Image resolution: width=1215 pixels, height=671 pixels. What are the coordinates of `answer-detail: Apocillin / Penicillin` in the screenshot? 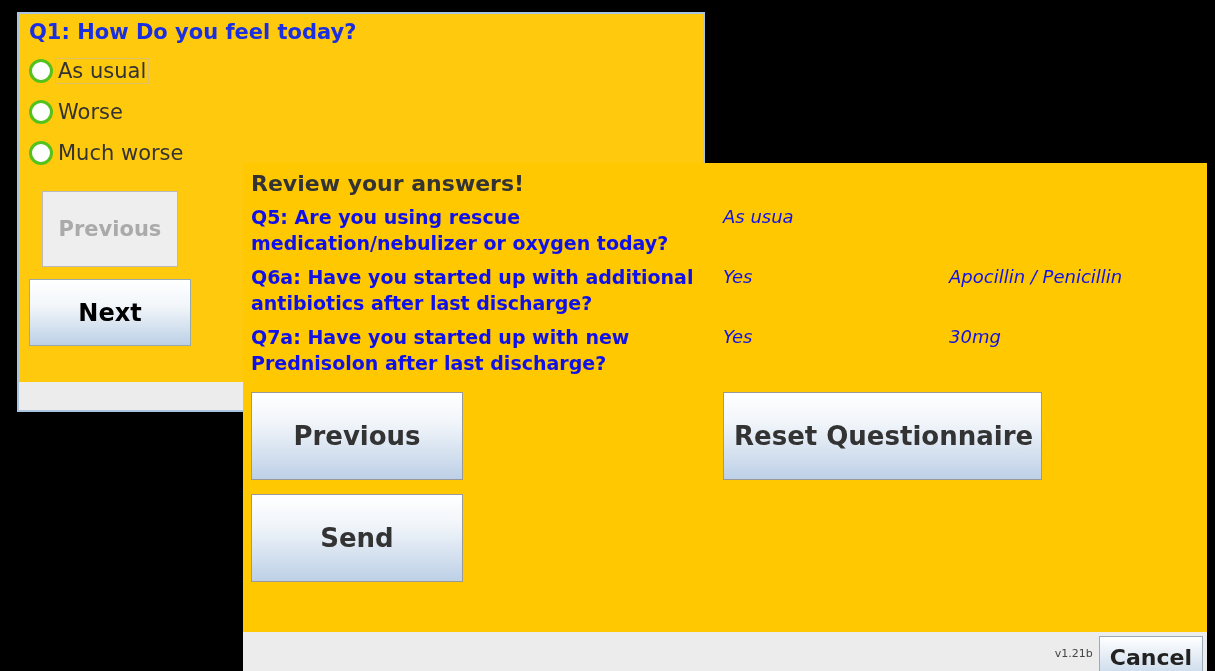 It's located at (1036, 277).